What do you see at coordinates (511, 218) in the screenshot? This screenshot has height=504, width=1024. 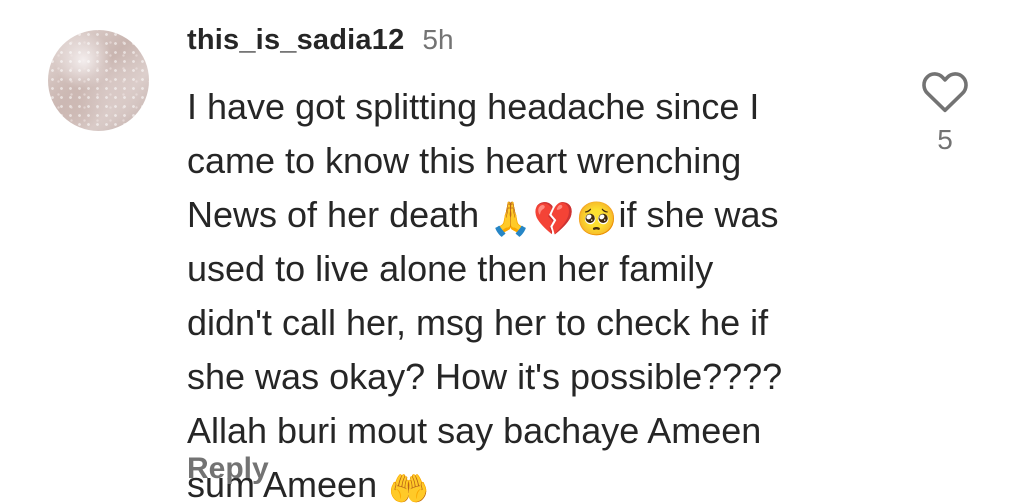 I see `pray-emoji-icon: 🙏` at bounding box center [511, 218].